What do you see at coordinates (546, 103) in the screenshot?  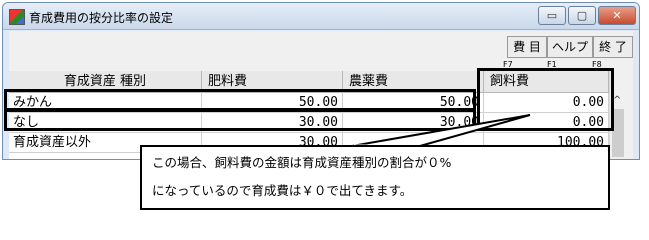 I see `row-1-feed: 0.00` at bounding box center [546, 103].